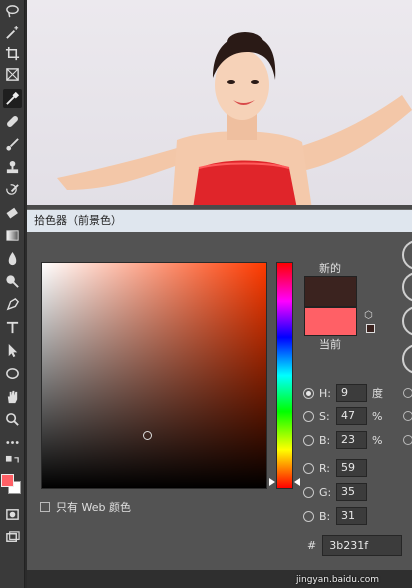 This screenshot has width=412, height=588. I want to click on cancel-button, so click(407, 287).